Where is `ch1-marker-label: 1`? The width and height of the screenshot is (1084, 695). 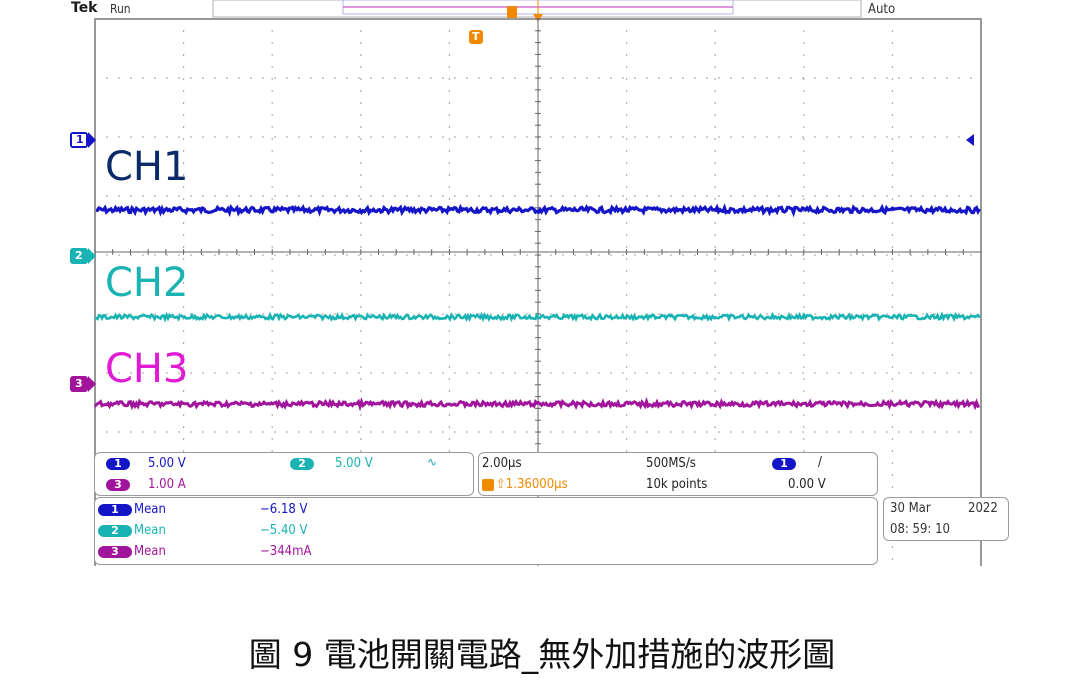
ch1-marker-label: 1 is located at coordinates (80, 139).